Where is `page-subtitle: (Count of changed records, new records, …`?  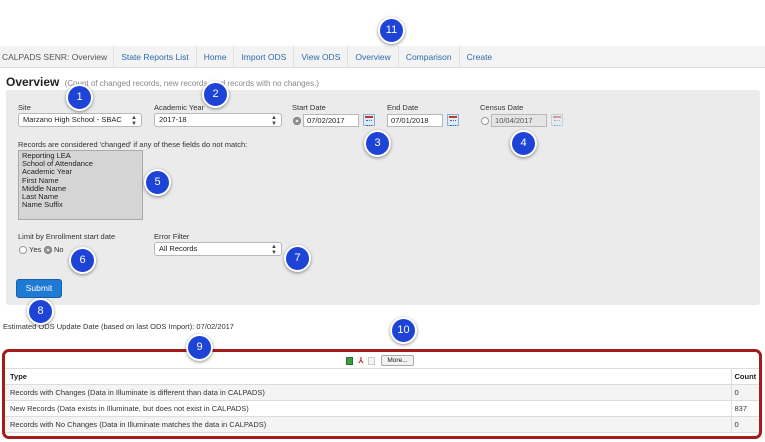
page-subtitle: (Count of changed records, new records, … is located at coordinates (191, 83).